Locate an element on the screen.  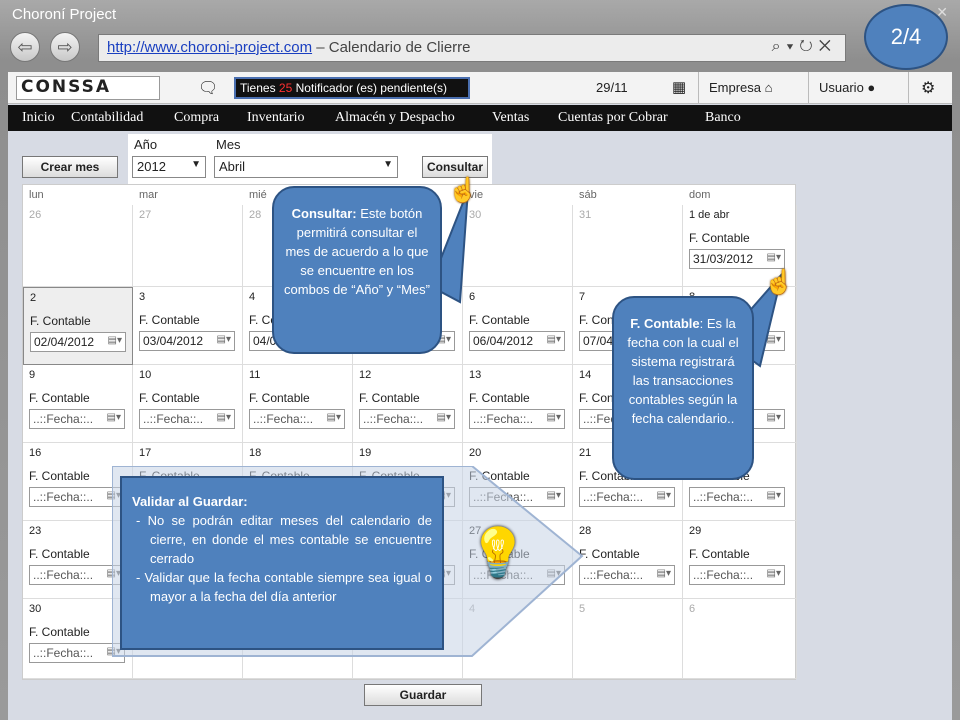
calendar-day-cell: 11 F. Contable ..::Fecha::.. ▤▾ is located at coordinates (298, 404).